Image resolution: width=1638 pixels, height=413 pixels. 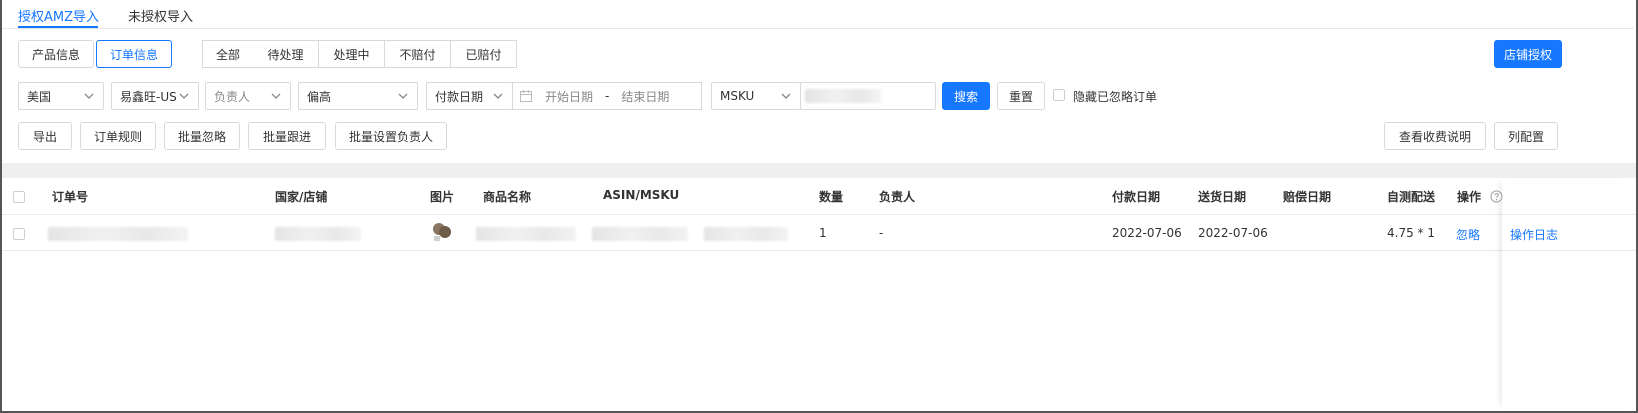 I want to click on row-ship-date: 2022-07-06, so click(x=1233, y=233).